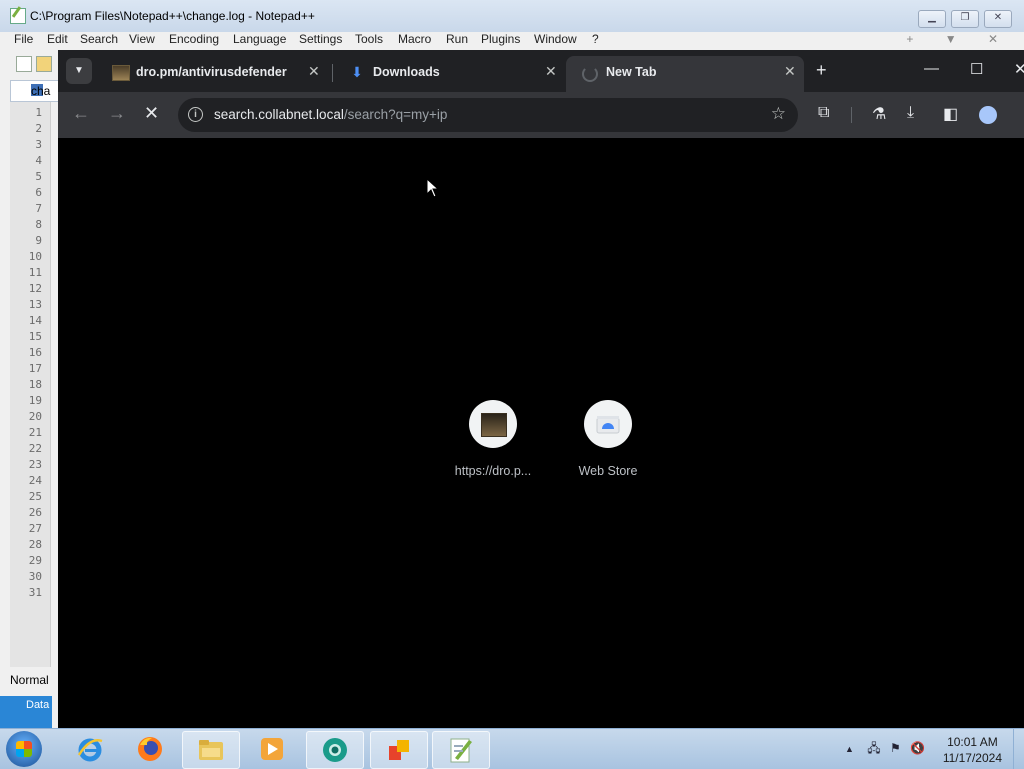 The width and height of the screenshot is (1024, 769). I want to click on menu-file: File, so click(23, 39).